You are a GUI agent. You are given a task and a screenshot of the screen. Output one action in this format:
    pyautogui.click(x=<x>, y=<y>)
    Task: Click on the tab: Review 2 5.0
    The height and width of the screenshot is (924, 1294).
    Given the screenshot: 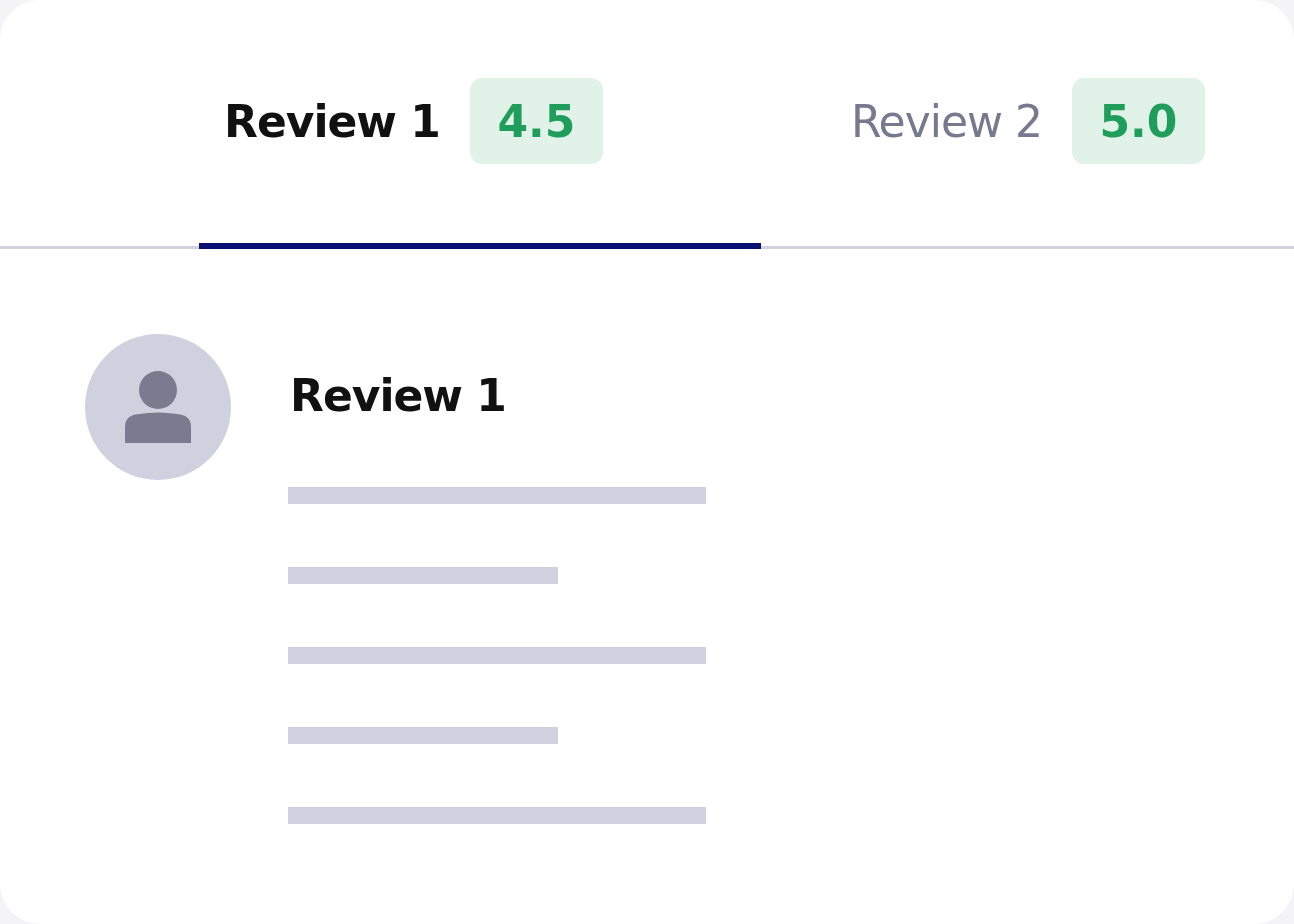 What is the action you would take?
    pyautogui.click(x=986, y=124)
    